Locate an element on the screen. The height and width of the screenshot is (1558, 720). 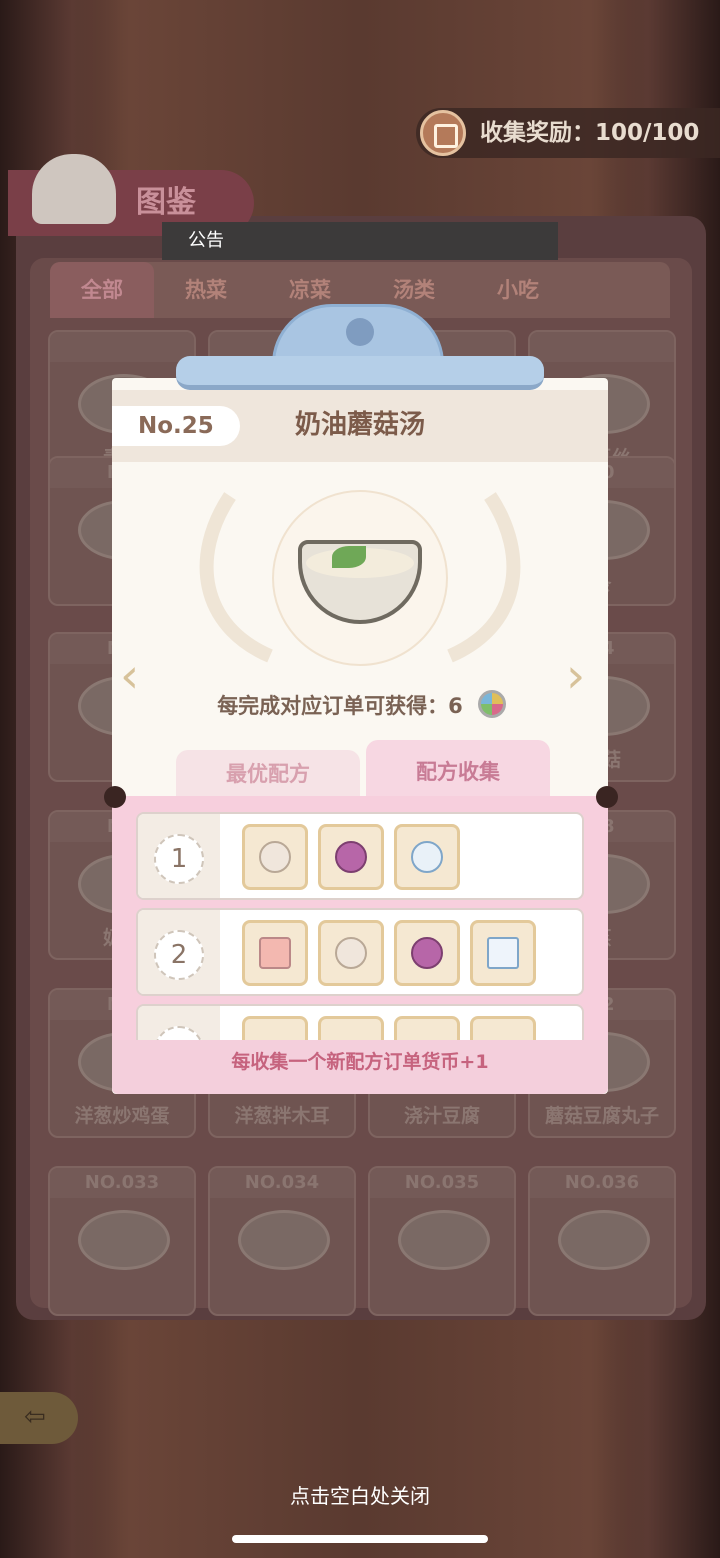
reward-label: 收集奖励：100/100 is located at coordinates (590, 133).